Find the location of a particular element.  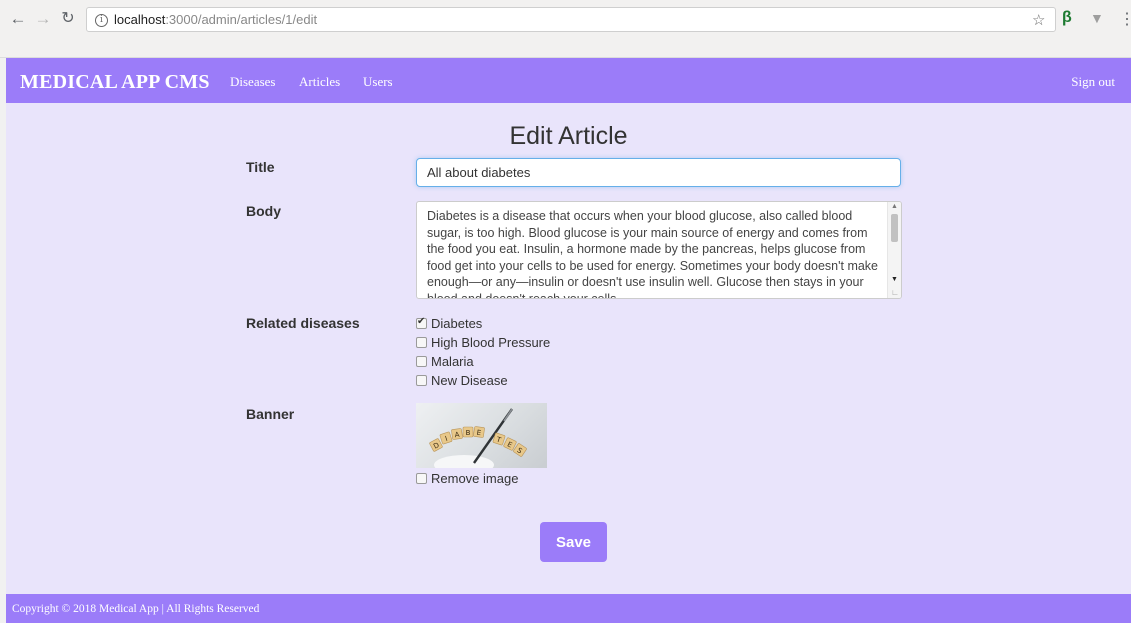

body-label: Body is located at coordinates (263, 211).